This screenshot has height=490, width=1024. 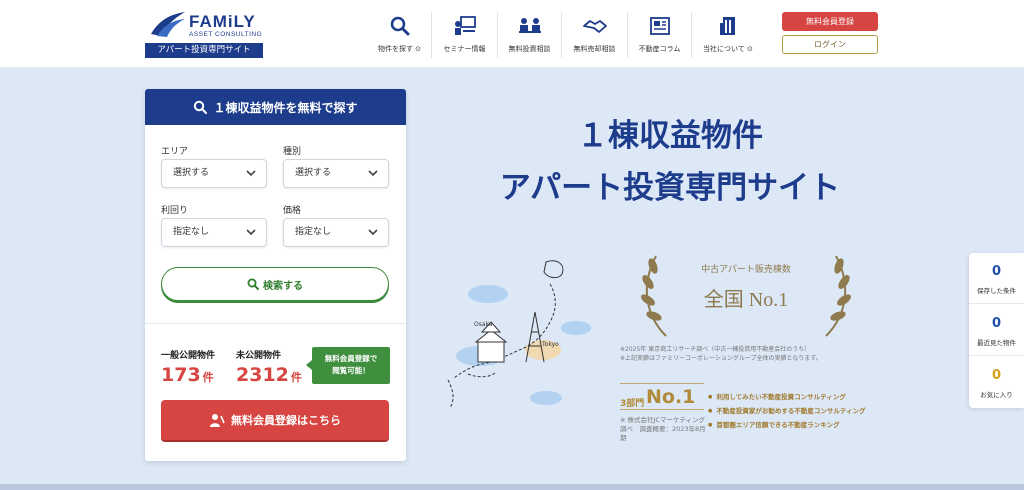 What do you see at coordinates (659, 49) in the screenshot?
I see `nav-label: 不動産コラム` at bounding box center [659, 49].